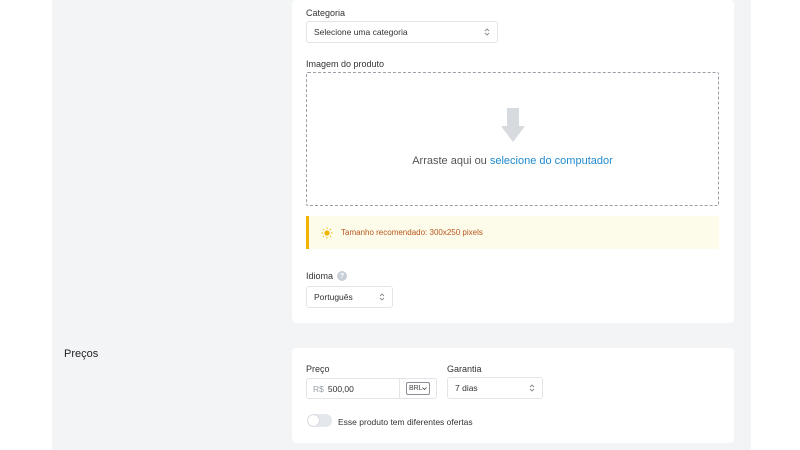  Describe the element at coordinates (326, 13) in the screenshot. I see `category-label: Categoria` at that location.